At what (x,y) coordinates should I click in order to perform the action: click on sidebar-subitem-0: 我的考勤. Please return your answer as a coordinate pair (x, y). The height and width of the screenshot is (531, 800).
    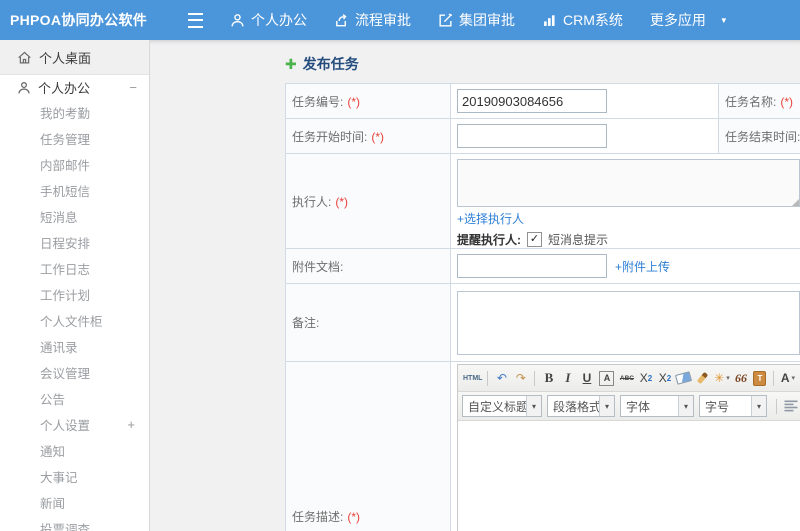
    Looking at the image, I should click on (74, 112).